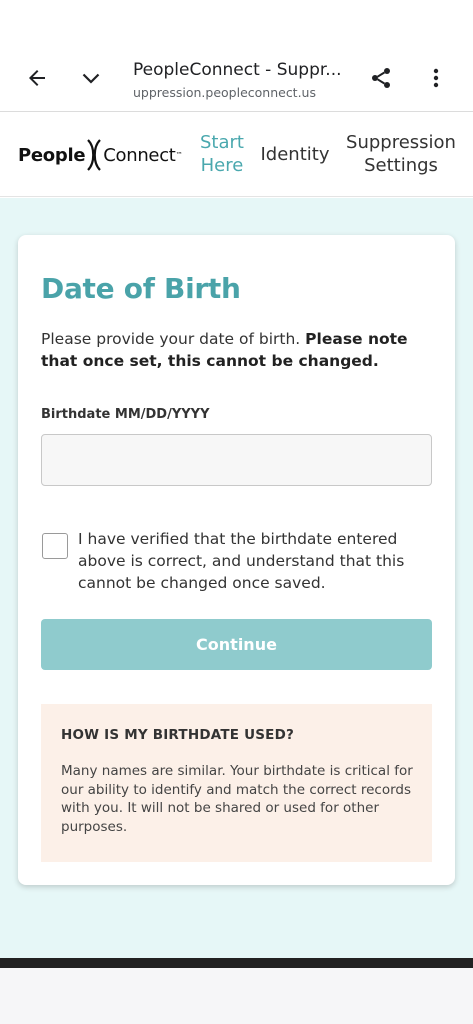 The width and height of the screenshot is (473, 1024). I want to click on info-title: HOW IS MY BIRTHDATE USED?, so click(178, 735).